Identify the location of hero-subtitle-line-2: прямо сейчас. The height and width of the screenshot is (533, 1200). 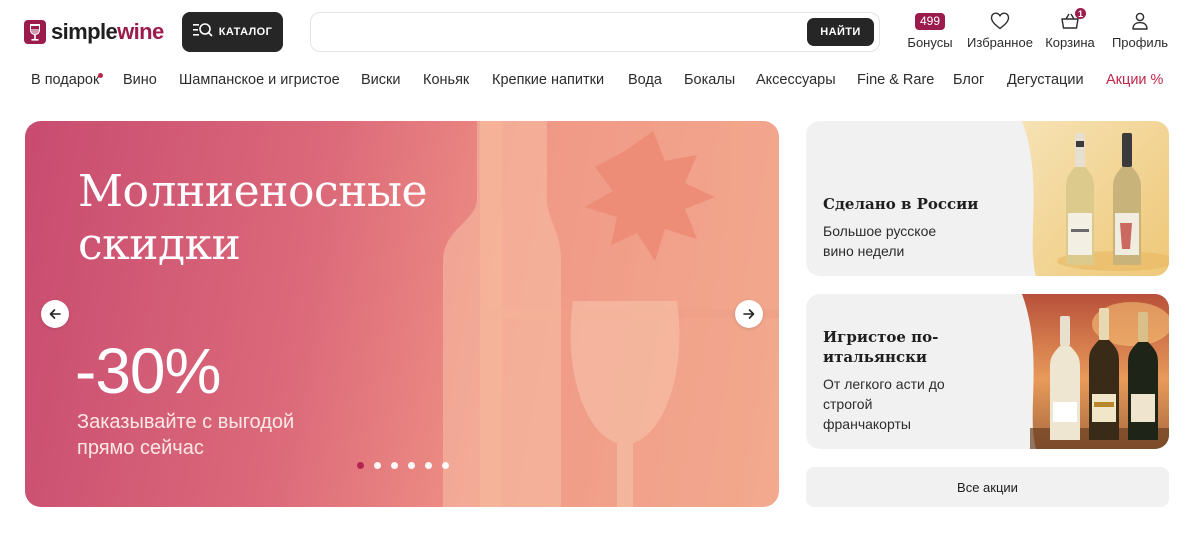
(140, 448).